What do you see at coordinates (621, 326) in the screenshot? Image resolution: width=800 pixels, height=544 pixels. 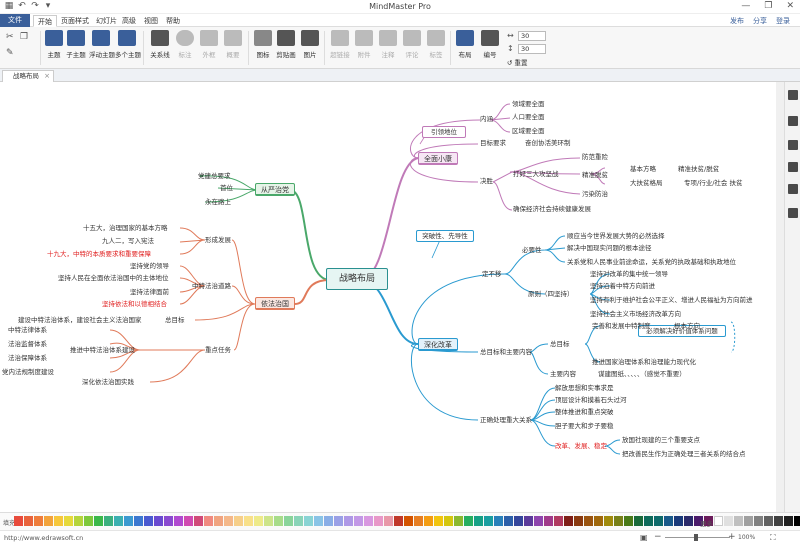 I see `topic-improve-system: 完善和发展中特制度` at bounding box center [621, 326].